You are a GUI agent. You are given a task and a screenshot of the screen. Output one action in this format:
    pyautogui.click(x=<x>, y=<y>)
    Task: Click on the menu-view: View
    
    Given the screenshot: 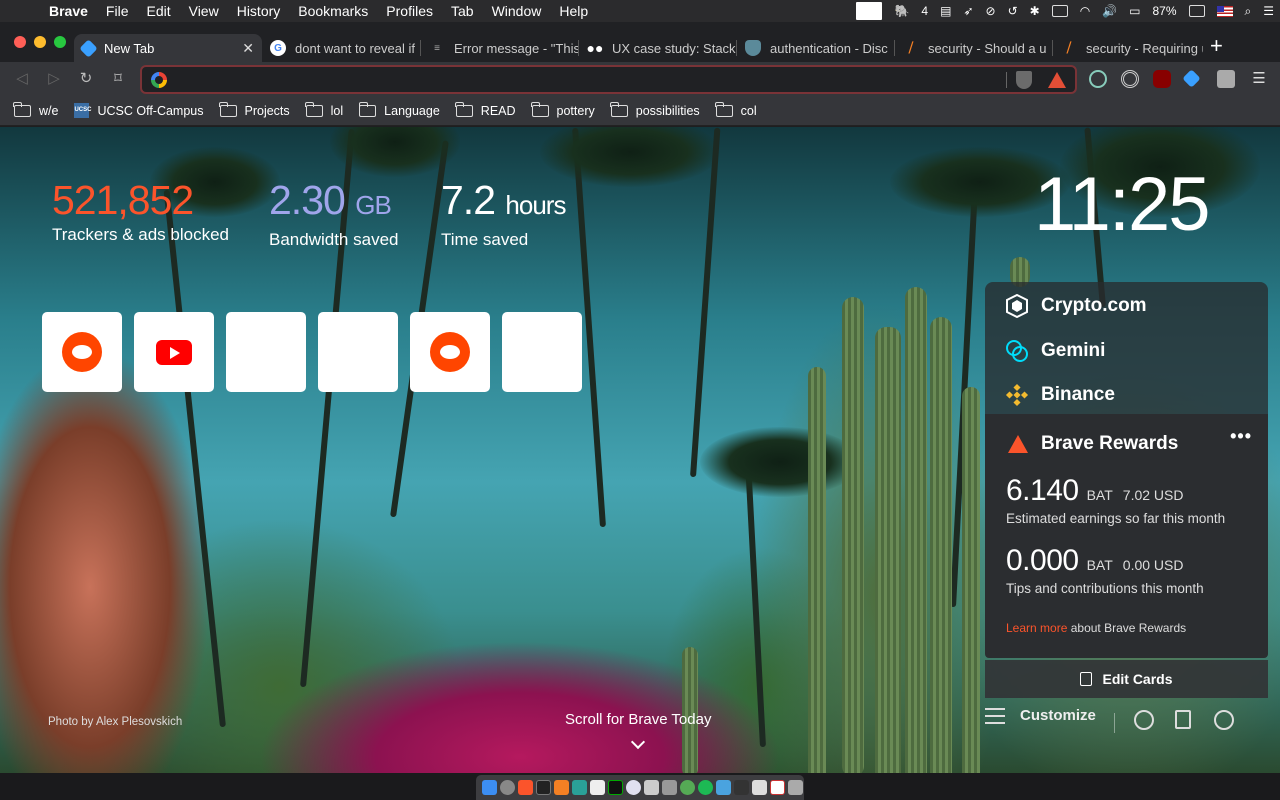 What is the action you would take?
    pyautogui.click(x=204, y=11)
    